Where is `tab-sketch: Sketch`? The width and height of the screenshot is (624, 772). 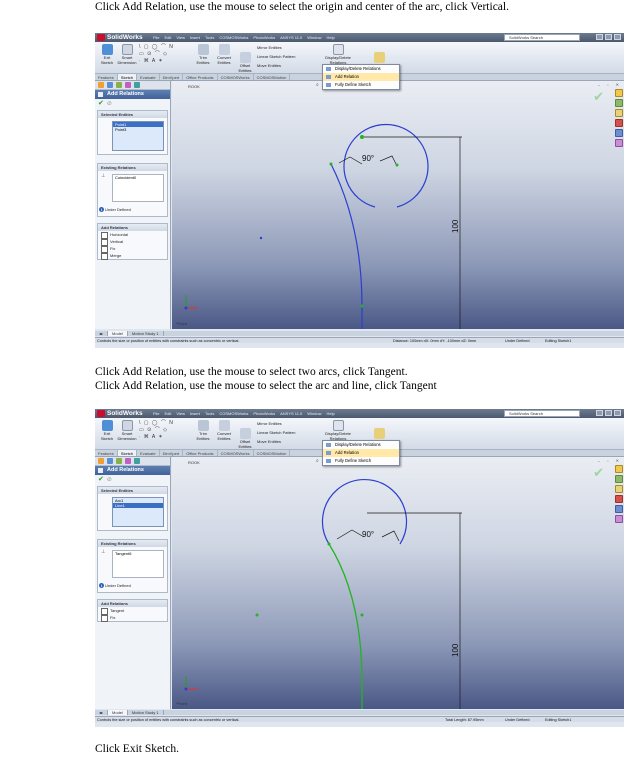 tab-sketch: Sketch is located at coordinates (127, 453).